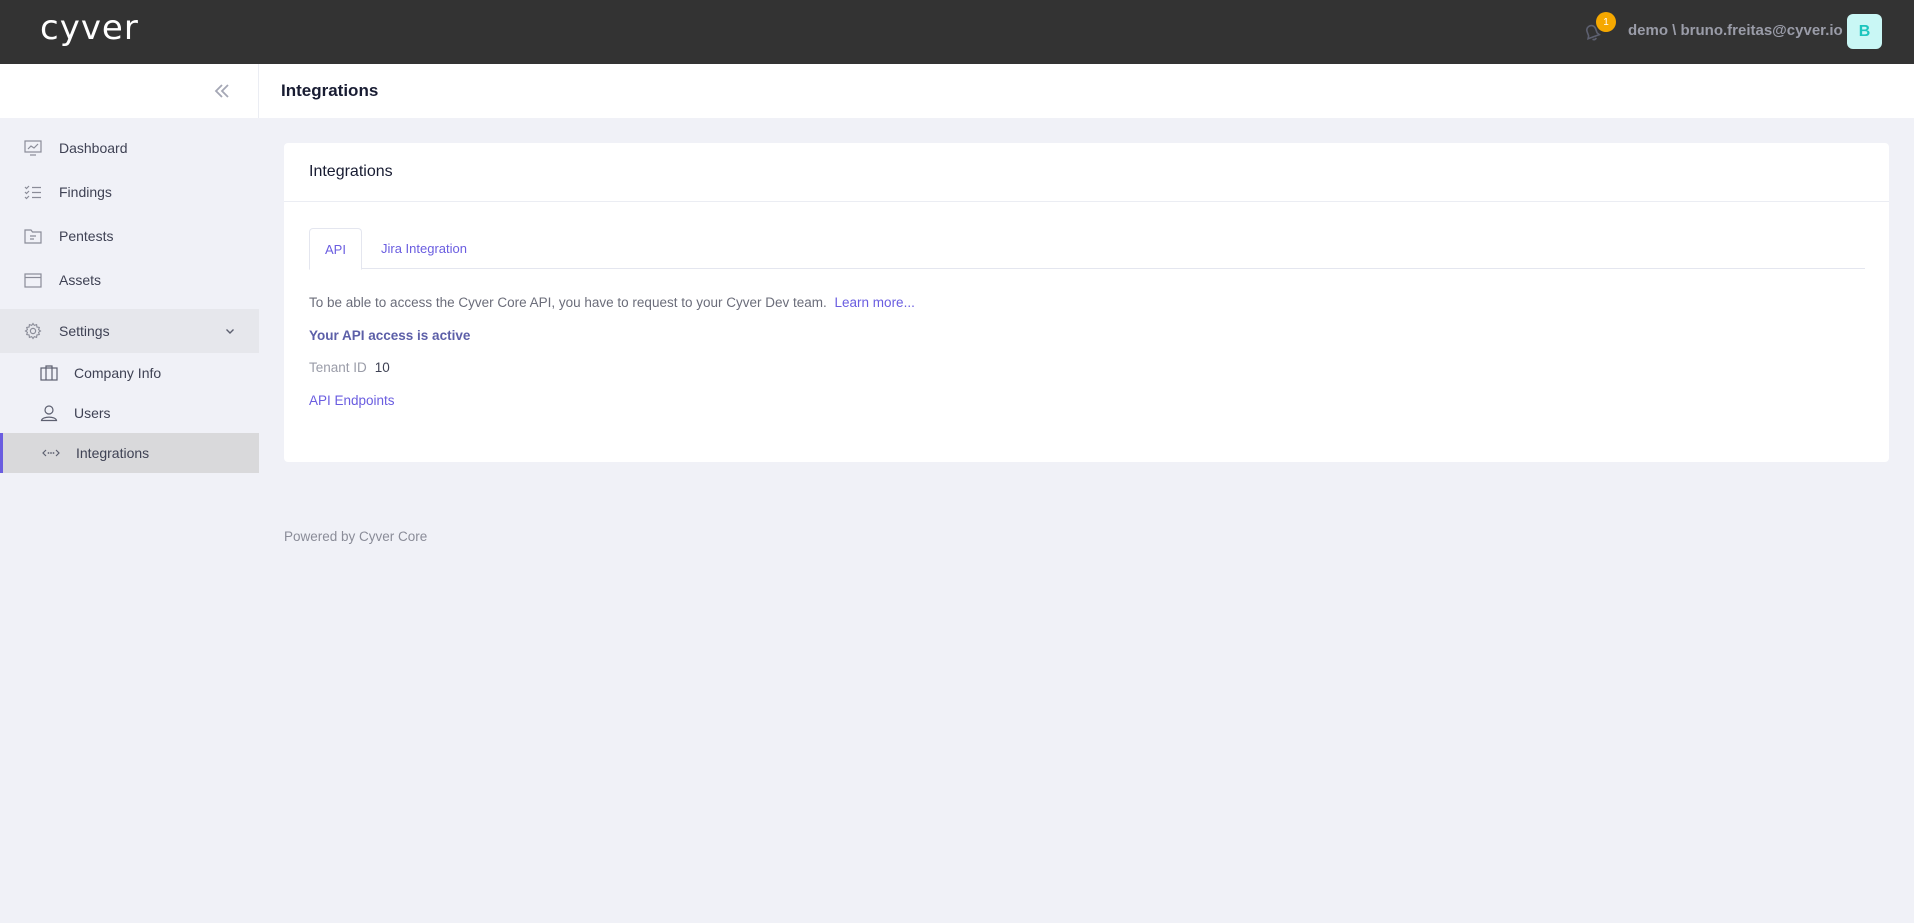 This screenshot has width=1914, height=923. What do you see at coordinates (1086, 172) in the screenshot?
I see `card-header: Integrations` at bounding box center [1086, 172].